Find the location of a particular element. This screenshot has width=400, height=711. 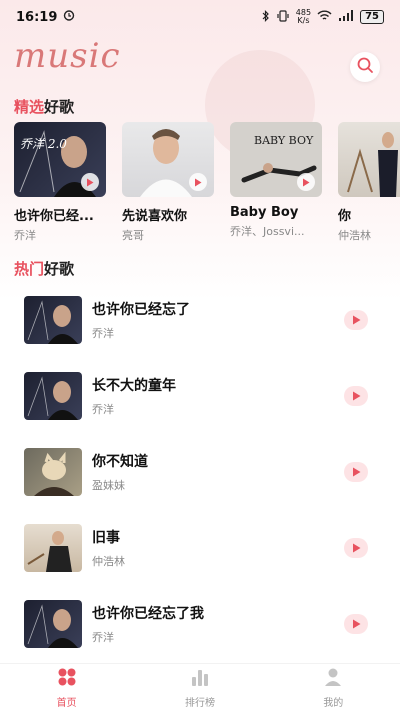

bottom-tab-bar: 首页 排行榜 我的 is located at coordinates (200, 687).